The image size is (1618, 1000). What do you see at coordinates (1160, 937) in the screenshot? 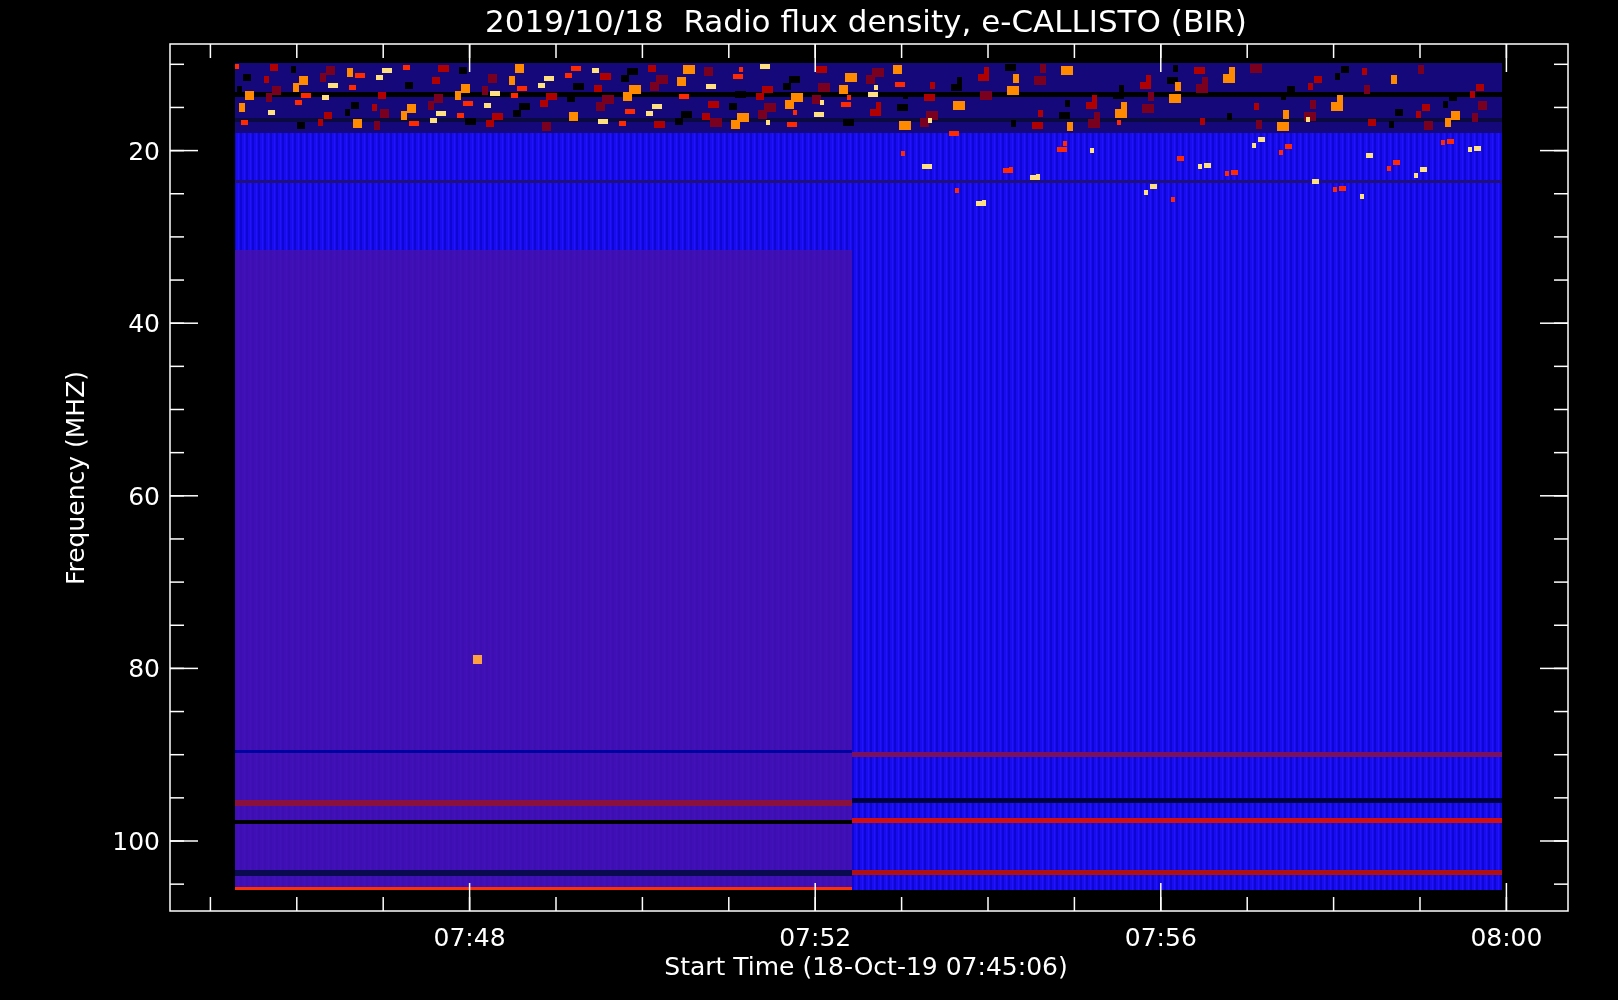
I see `axis-tick-label: 07:56` at bounding box center [1160, 937].